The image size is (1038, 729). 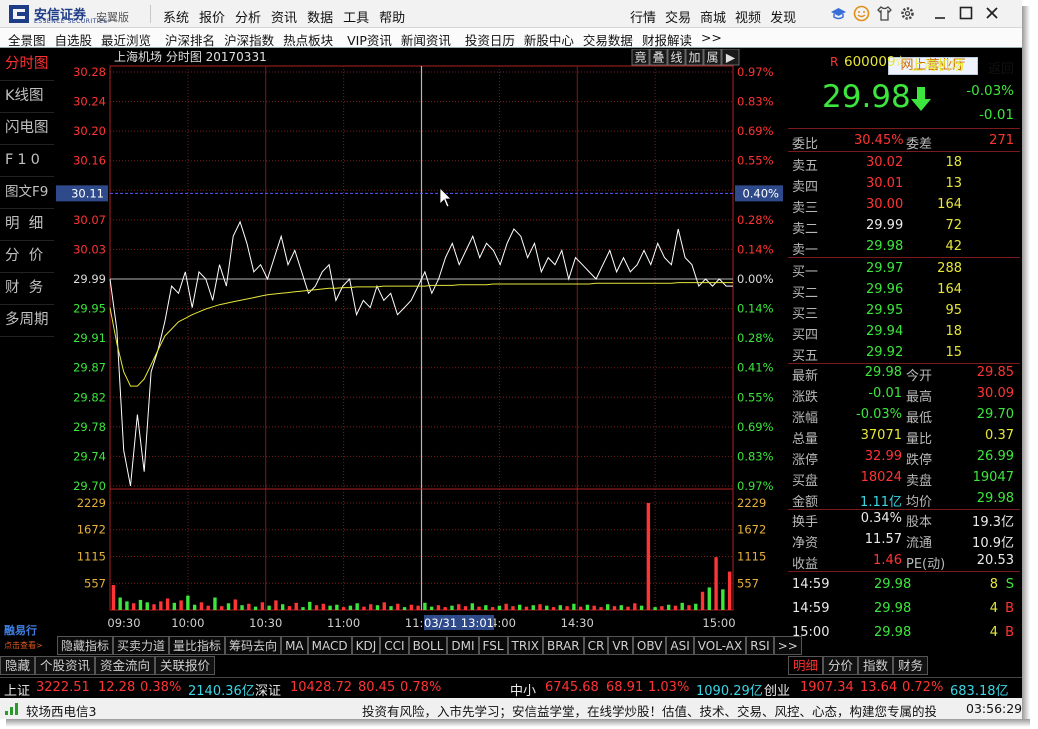 I want to click on indicator-tab-18: RSI, so click(x=760, y=645).